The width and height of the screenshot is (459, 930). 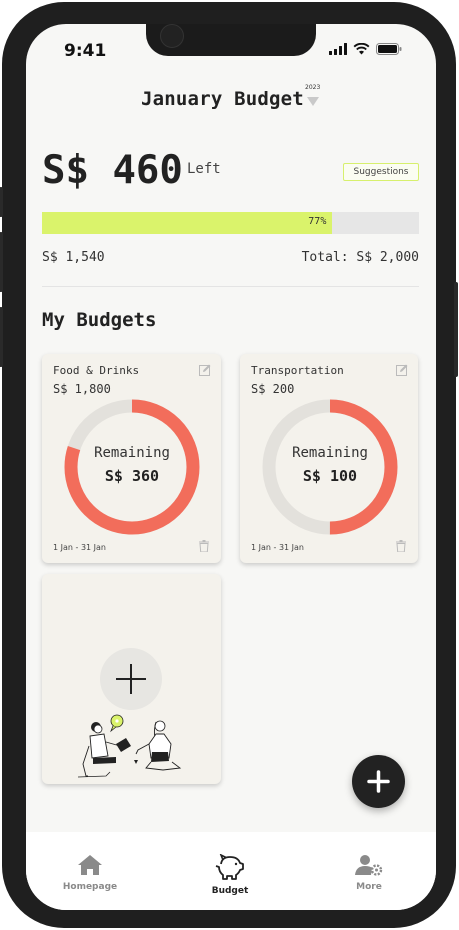 What do you see at coordinates (129, 746) in the screenshot?
I see `people-illustration` at bounding box center [129, 746].